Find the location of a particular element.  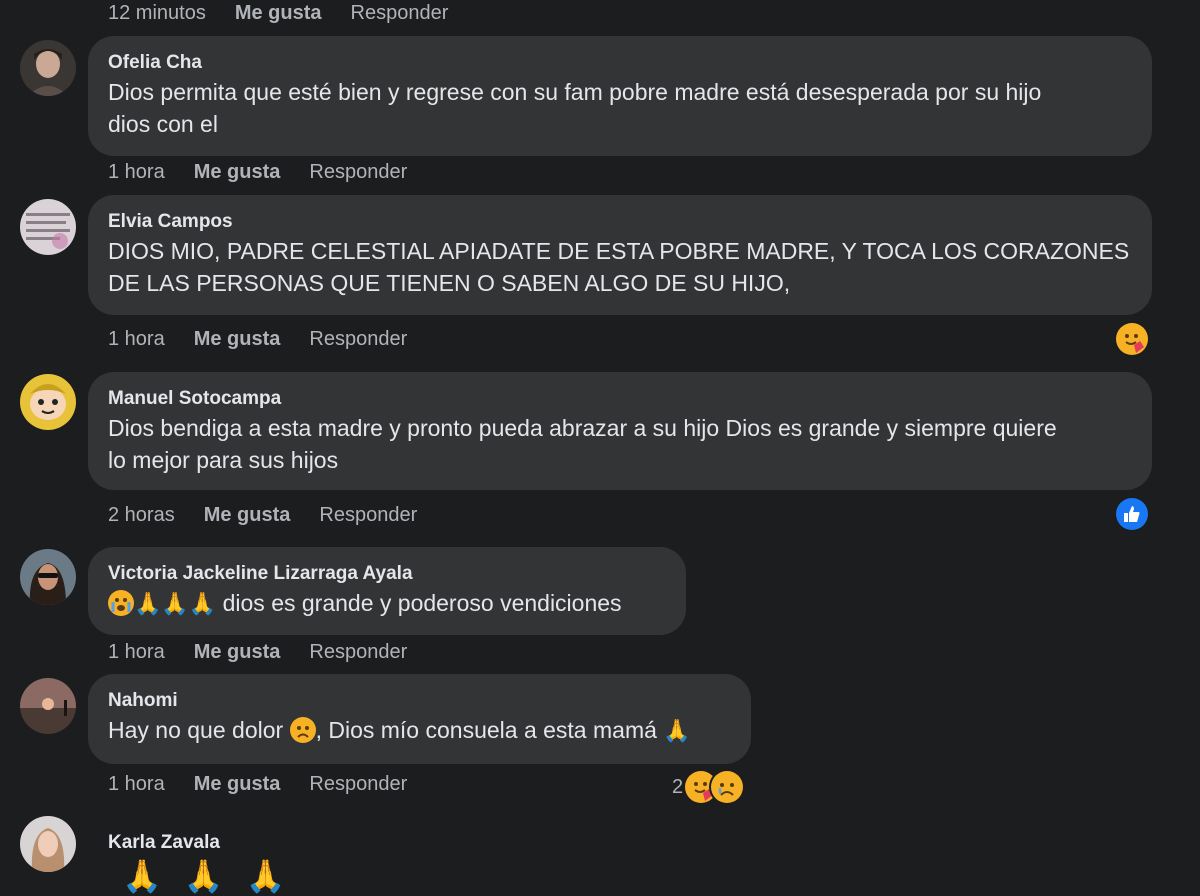

comment-bubble: Karla Zavala is located at coordinates (164, 843).